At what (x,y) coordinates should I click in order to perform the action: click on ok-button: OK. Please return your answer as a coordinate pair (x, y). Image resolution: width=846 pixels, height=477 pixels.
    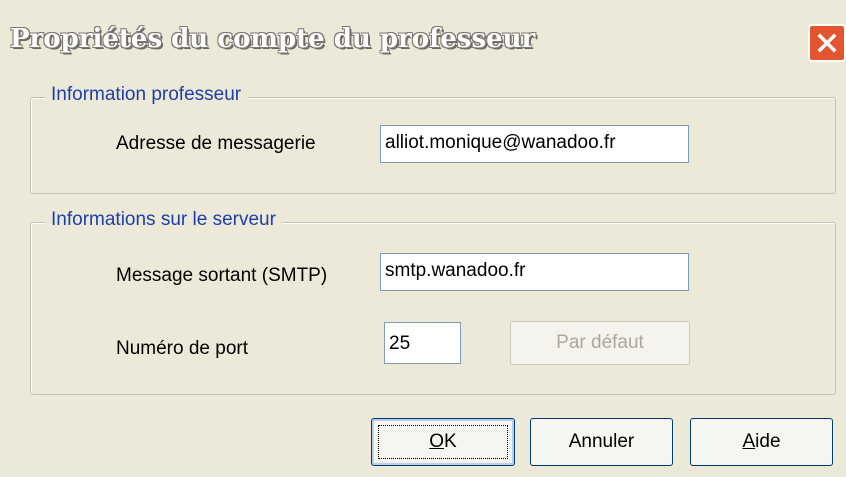
    Looking at the image, I should click on (443, 442).